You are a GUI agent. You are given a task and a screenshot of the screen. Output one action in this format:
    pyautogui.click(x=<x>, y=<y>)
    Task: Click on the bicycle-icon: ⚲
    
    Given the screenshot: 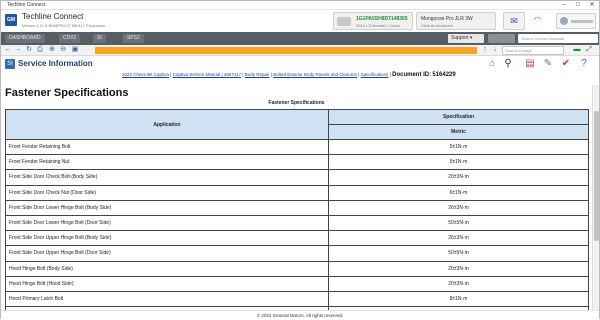 What is the action you would take?
    pyautogui.click(x=508, y=64)
    